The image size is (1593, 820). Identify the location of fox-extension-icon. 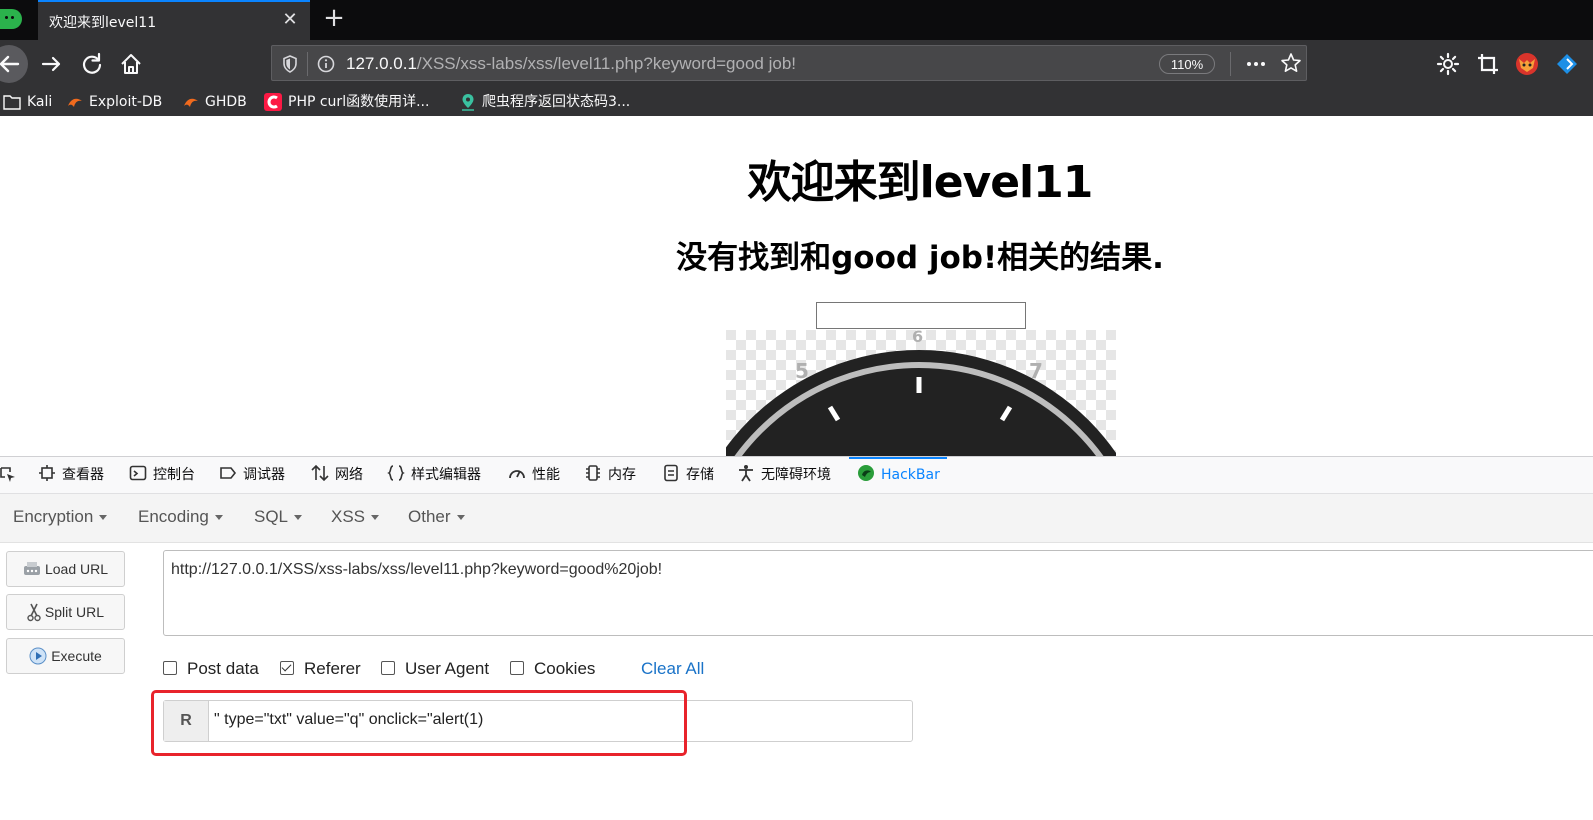
(1527, 64).